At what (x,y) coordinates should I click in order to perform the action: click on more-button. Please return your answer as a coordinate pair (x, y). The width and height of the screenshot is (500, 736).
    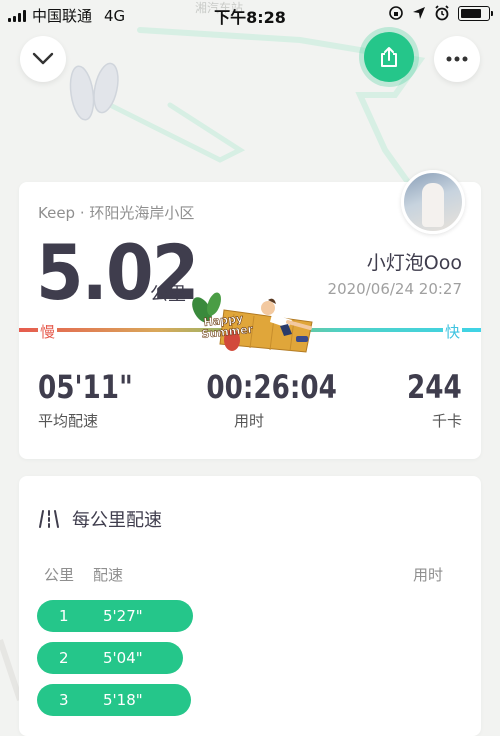
    Looking at the image, I should click on (457, 59).